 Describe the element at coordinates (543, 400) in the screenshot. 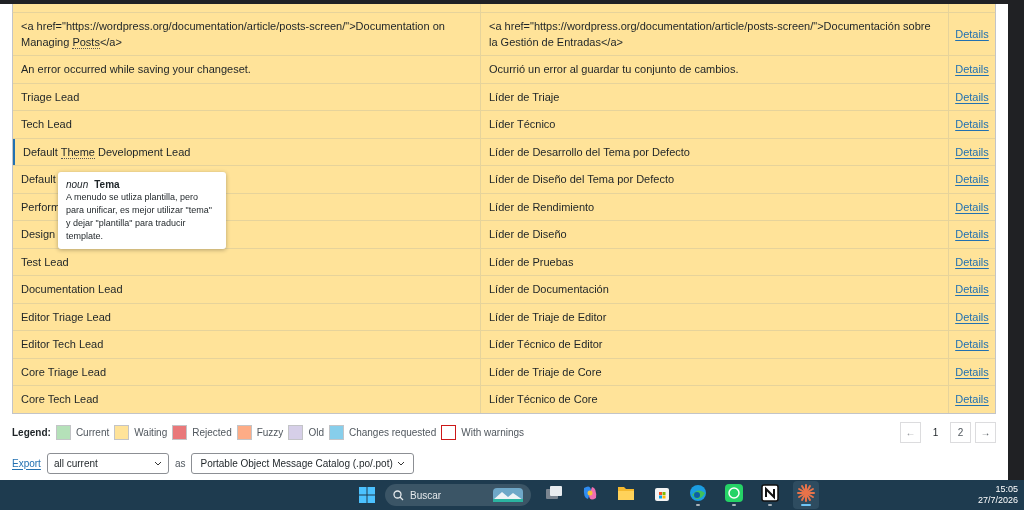

I see `translation-text: Líder Técnico de Core` at that location.